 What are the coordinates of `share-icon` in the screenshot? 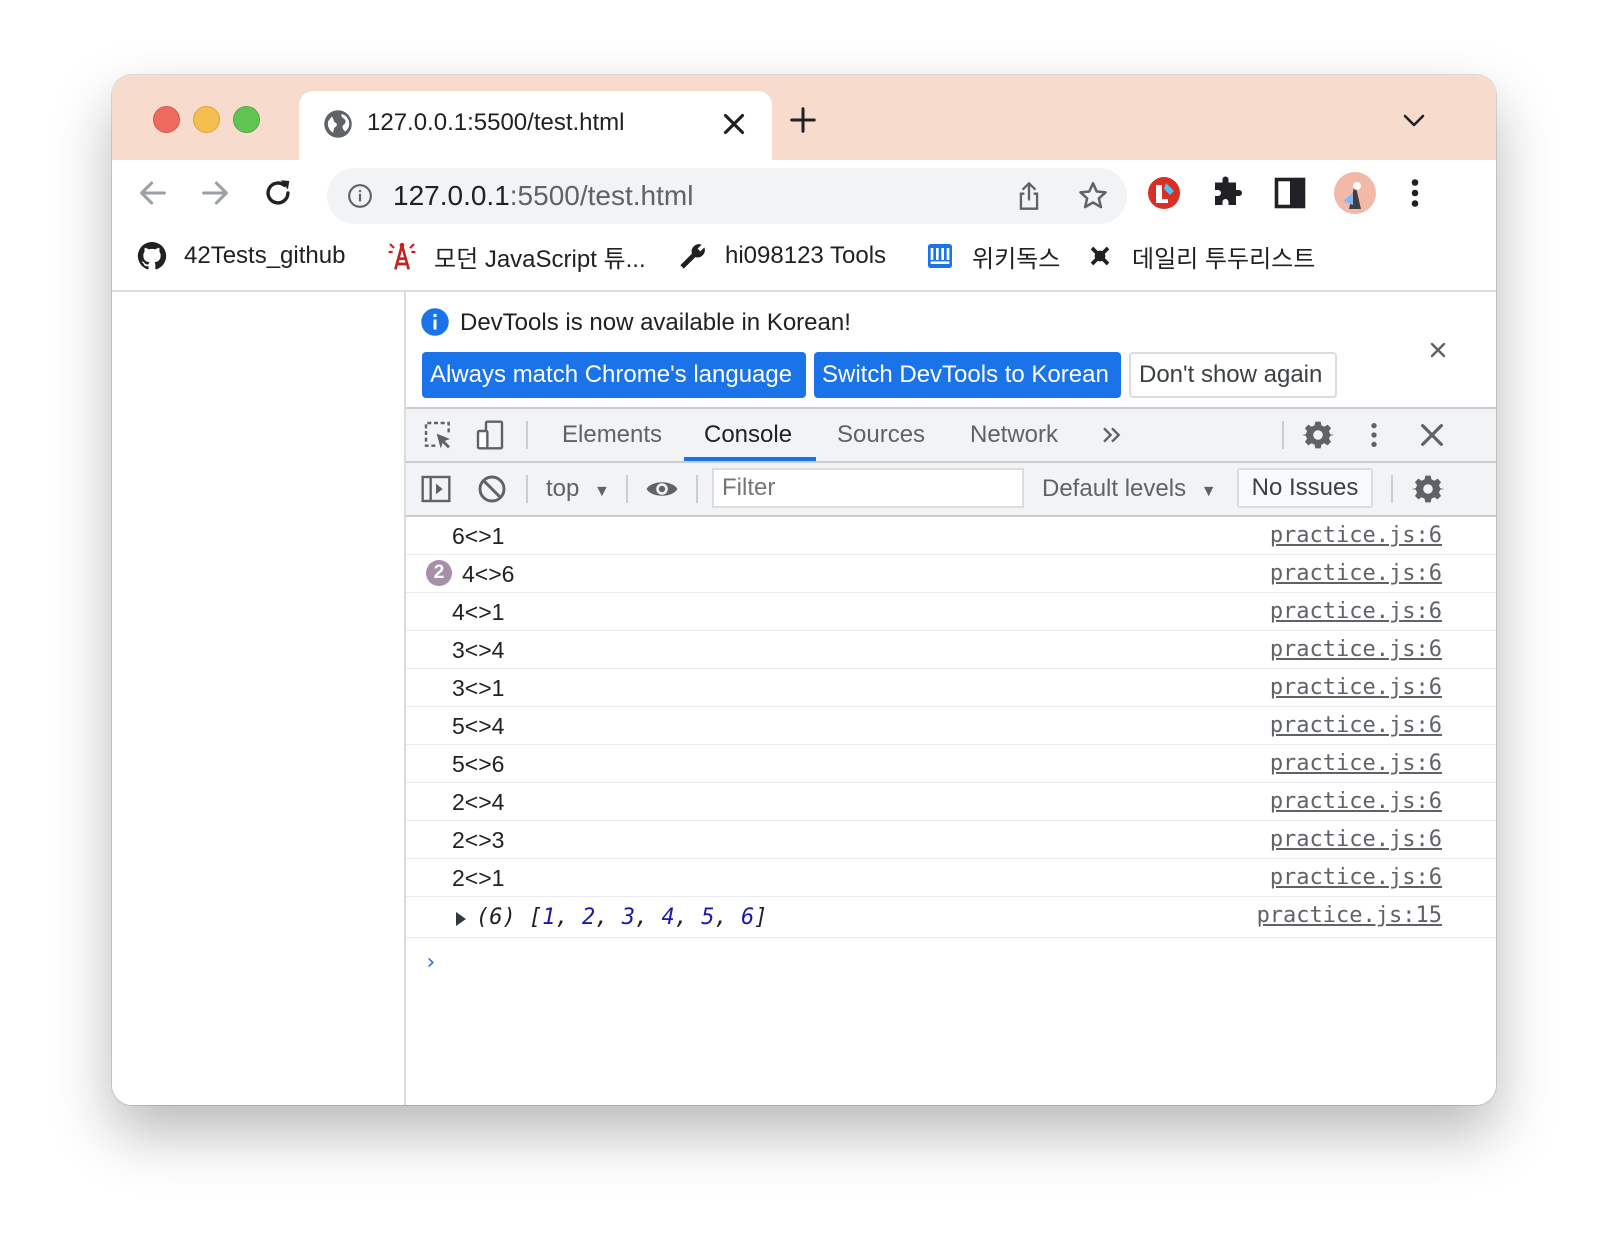 It's located at (1029, 196).